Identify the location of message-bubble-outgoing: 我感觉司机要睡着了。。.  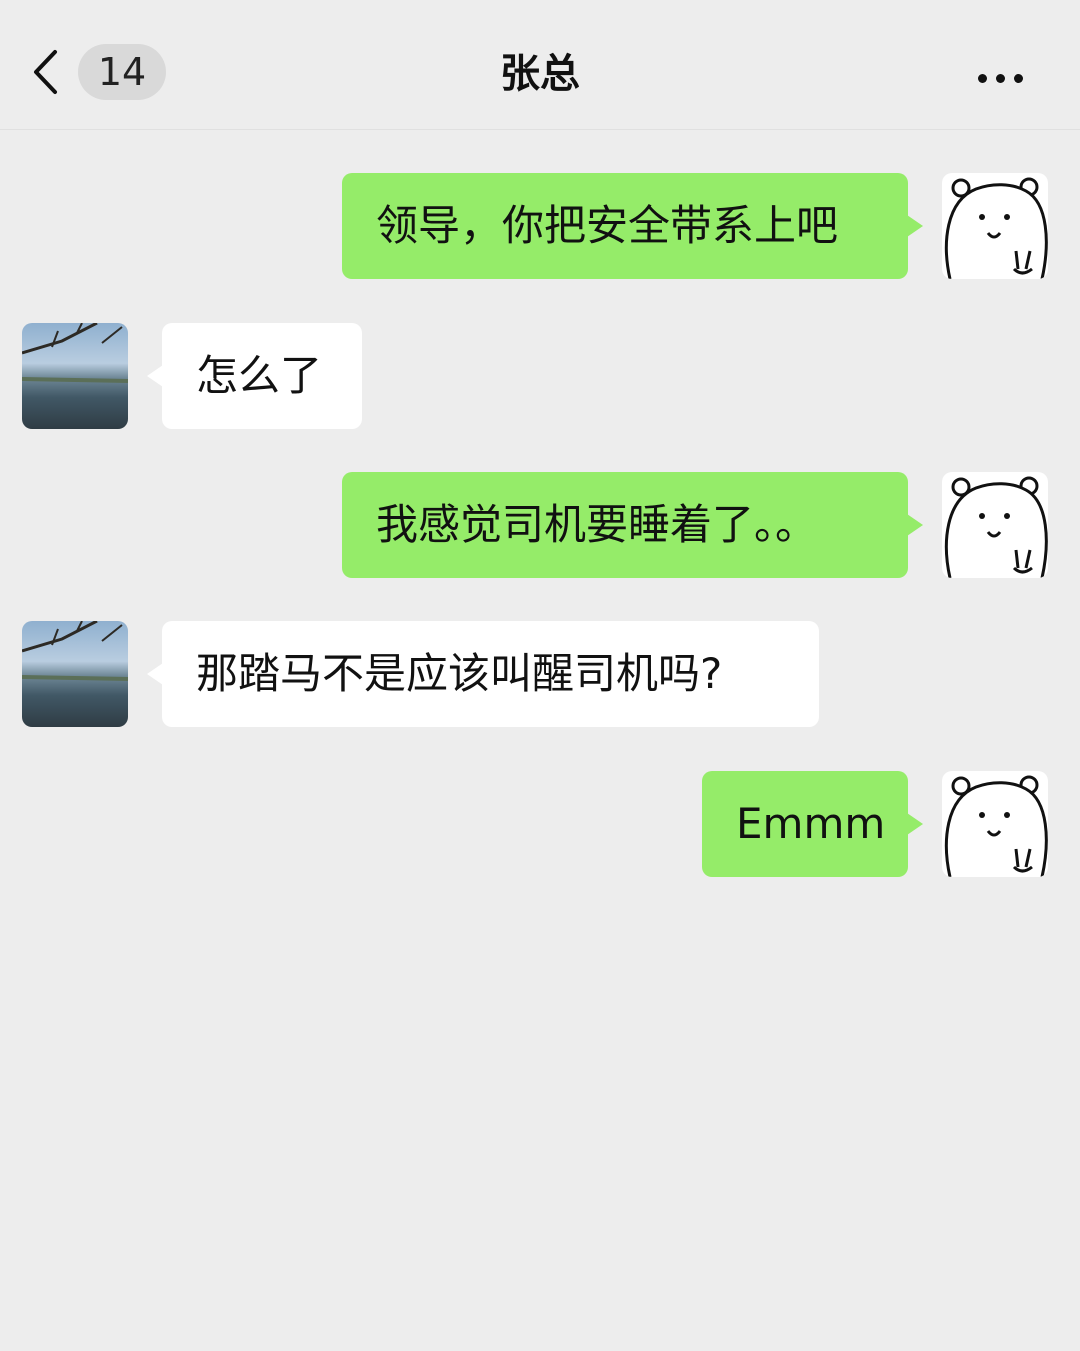
(632, 525).